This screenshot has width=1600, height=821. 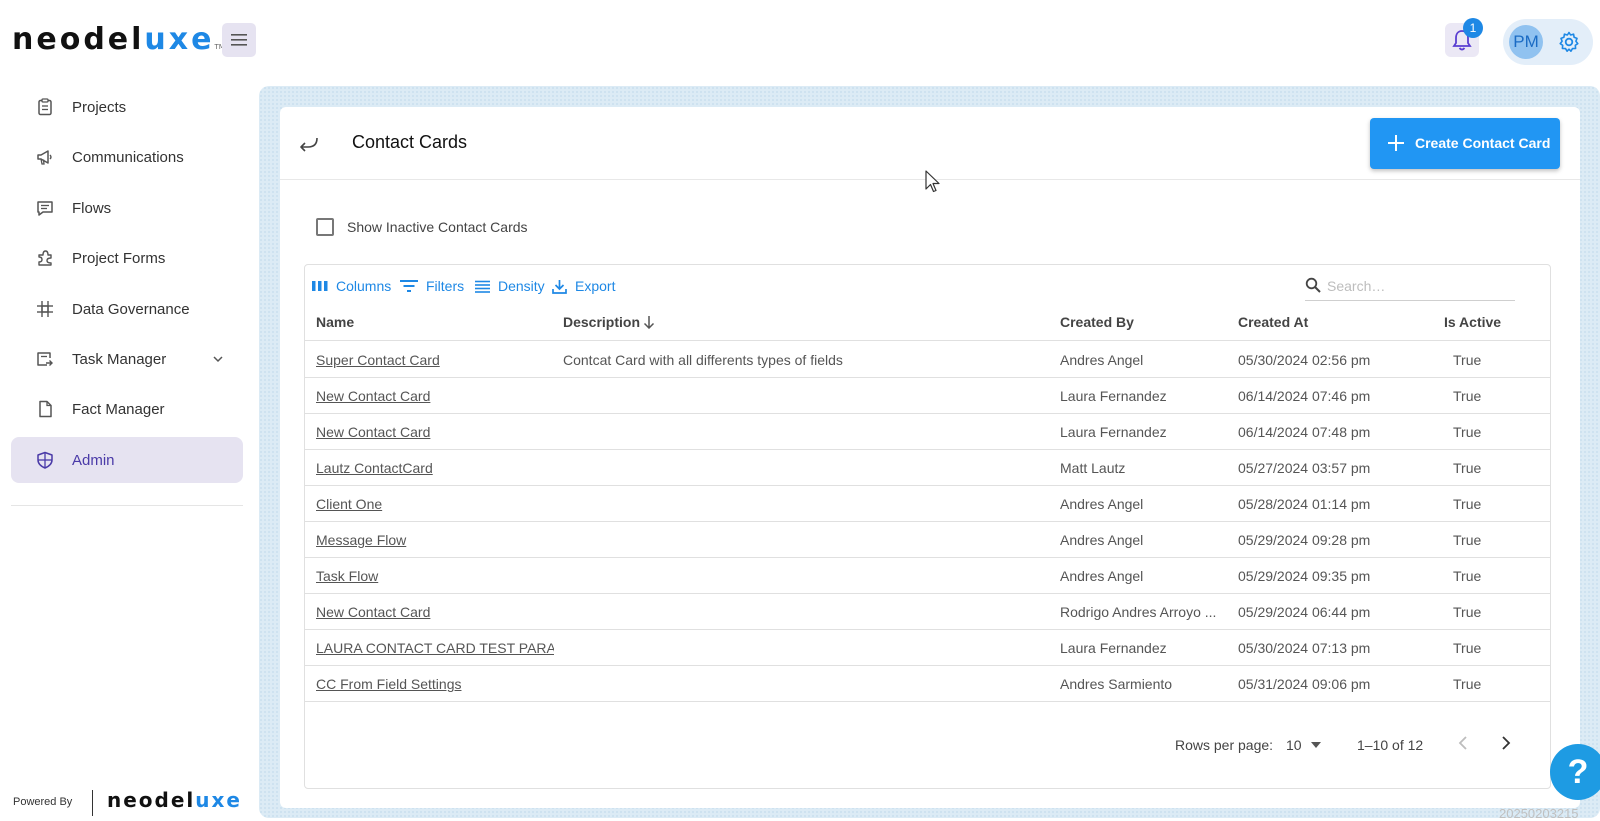 I want to click on columns-button: Columns, so click(x=351, y=286).